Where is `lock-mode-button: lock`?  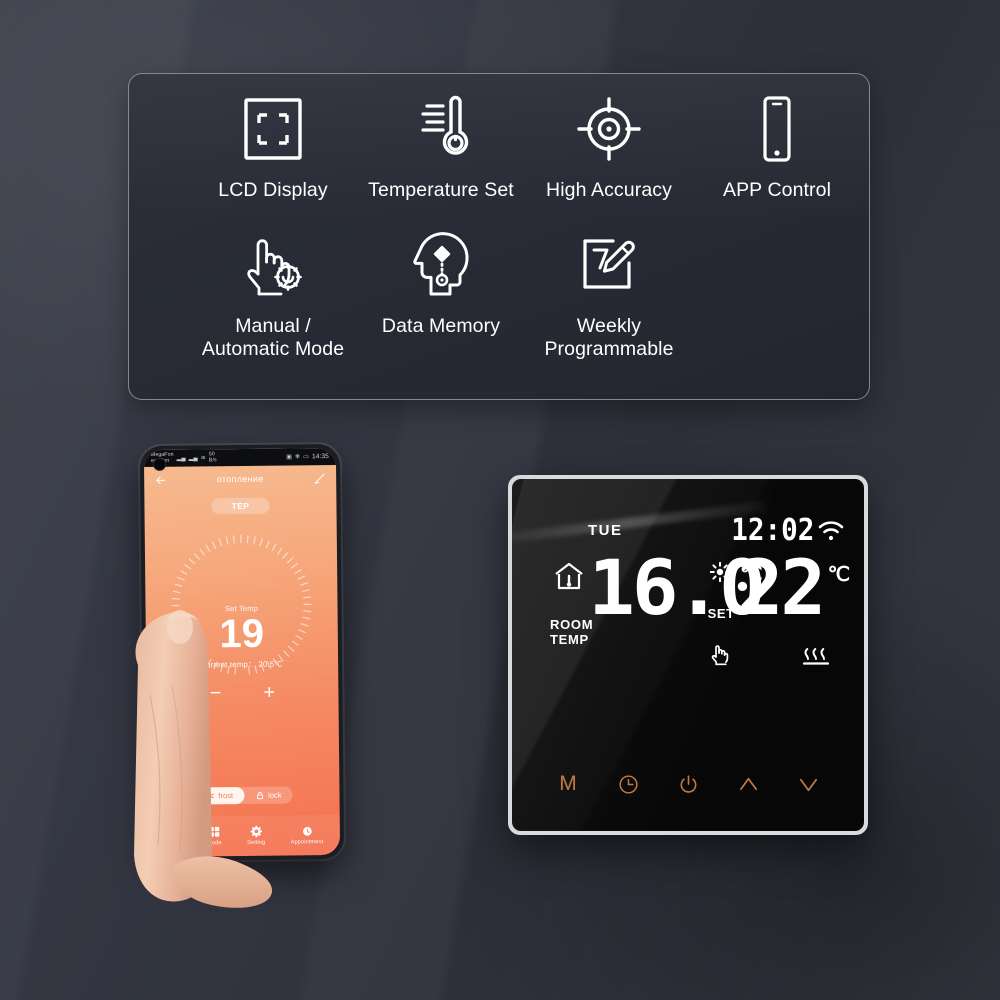 lock-mode-button: lock is located at coordinates (268, 795).